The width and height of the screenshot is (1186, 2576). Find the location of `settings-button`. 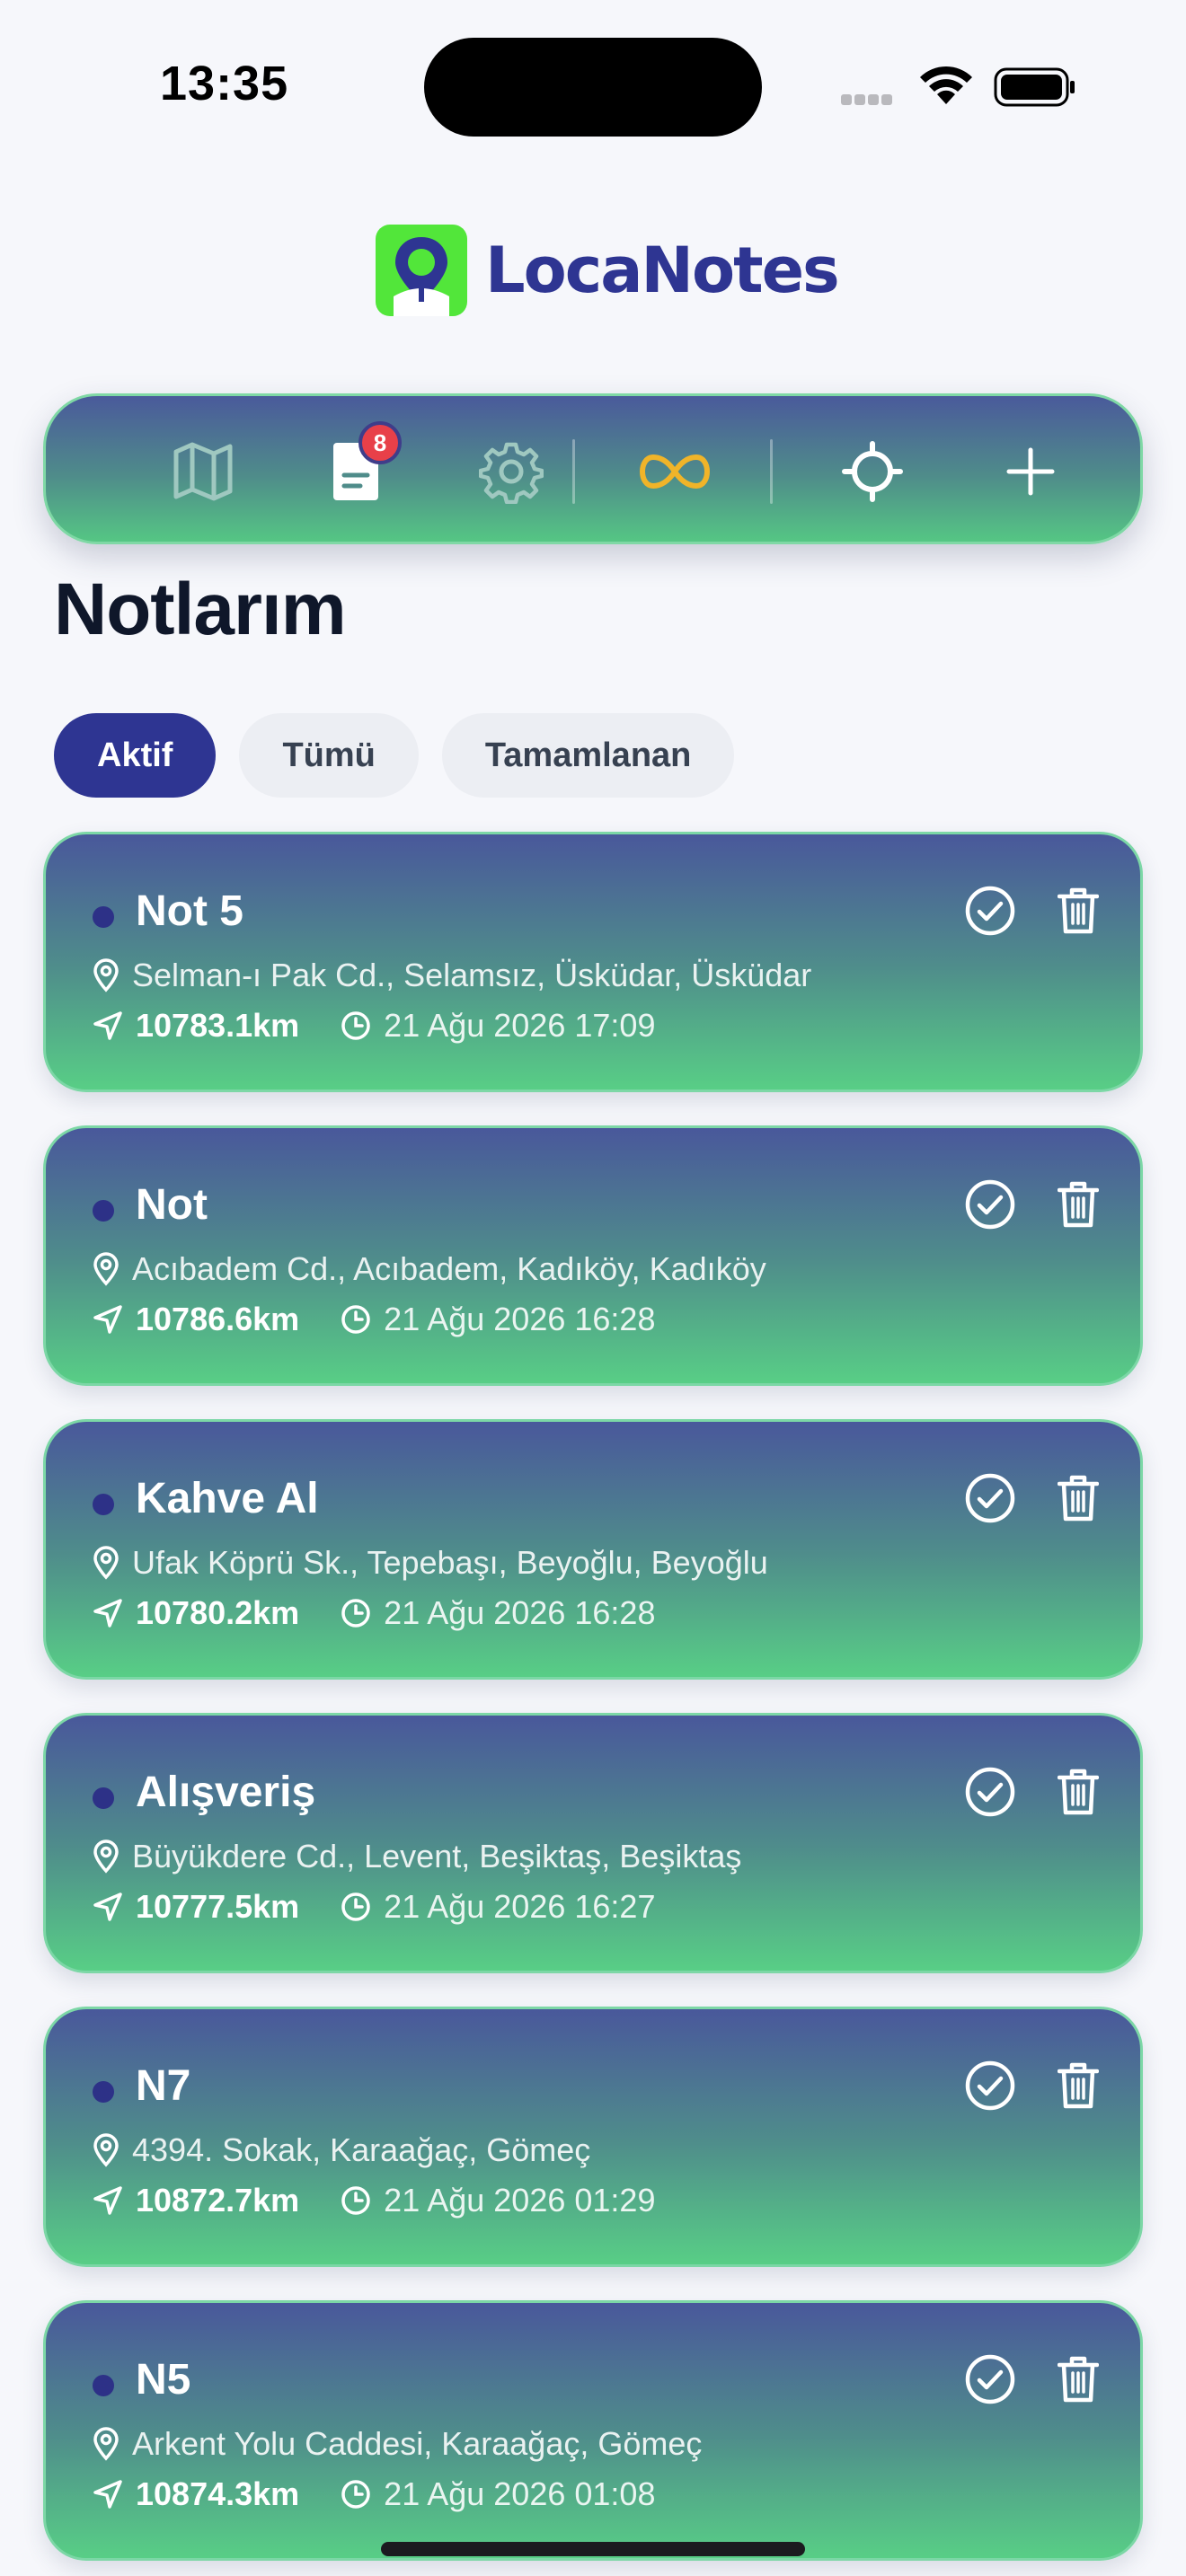

settings-button is located at coordinates (511, 471).